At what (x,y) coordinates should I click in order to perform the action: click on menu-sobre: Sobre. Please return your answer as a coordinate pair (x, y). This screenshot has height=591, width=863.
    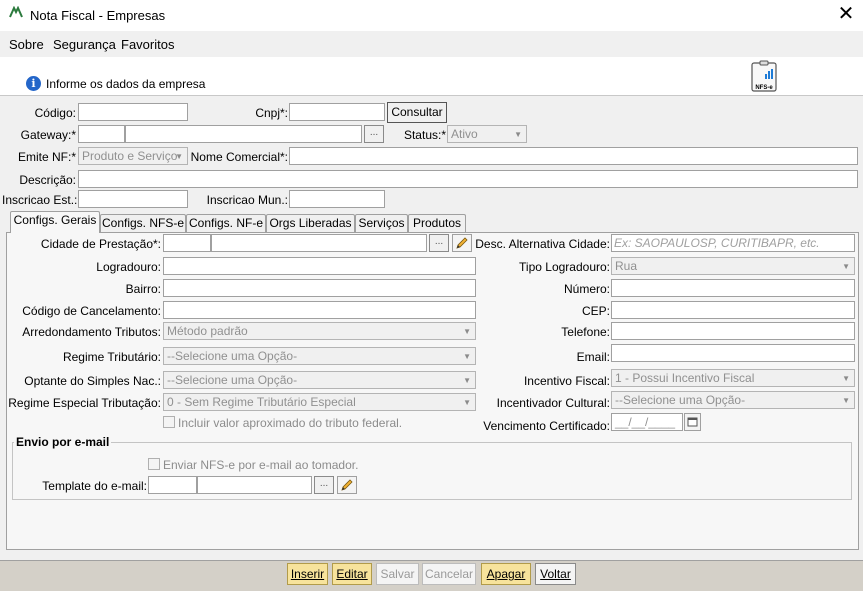
    Looking at the image, I should click on (26, 44).